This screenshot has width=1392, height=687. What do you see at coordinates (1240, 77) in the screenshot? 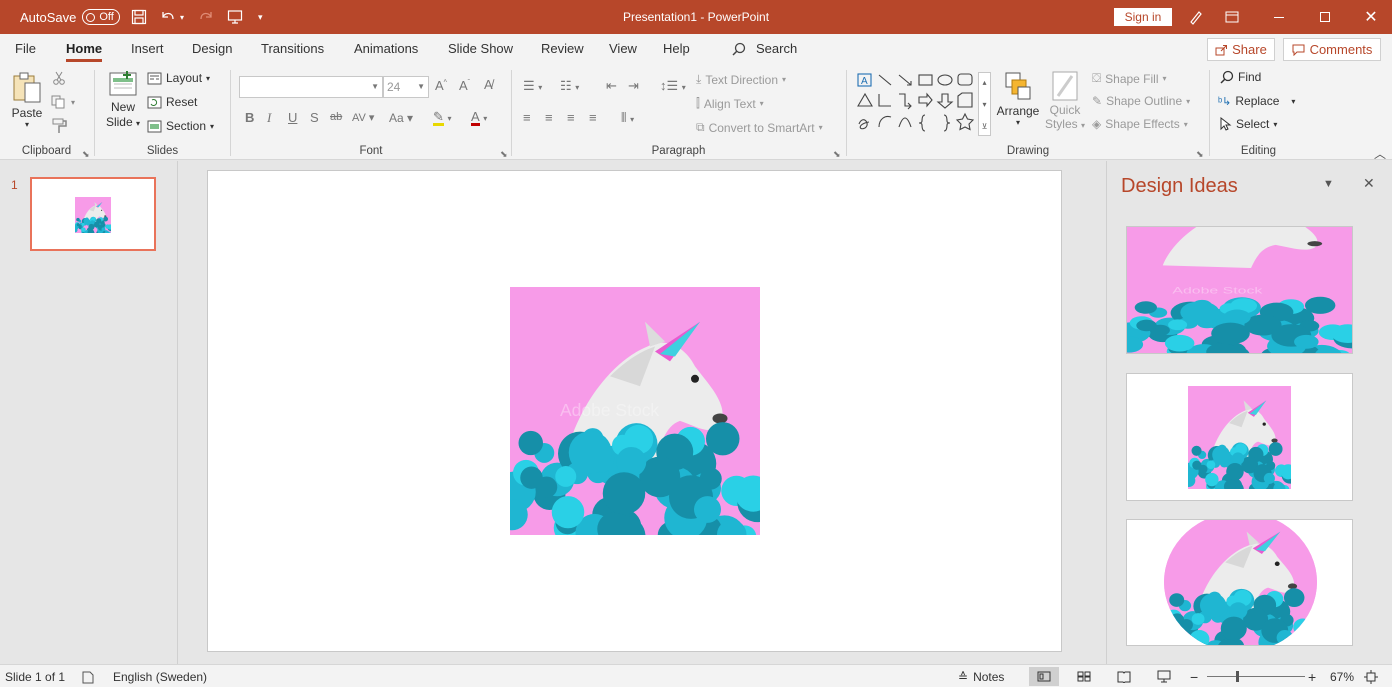
I see `find-button: Find` at bounding box center [1240, 77].